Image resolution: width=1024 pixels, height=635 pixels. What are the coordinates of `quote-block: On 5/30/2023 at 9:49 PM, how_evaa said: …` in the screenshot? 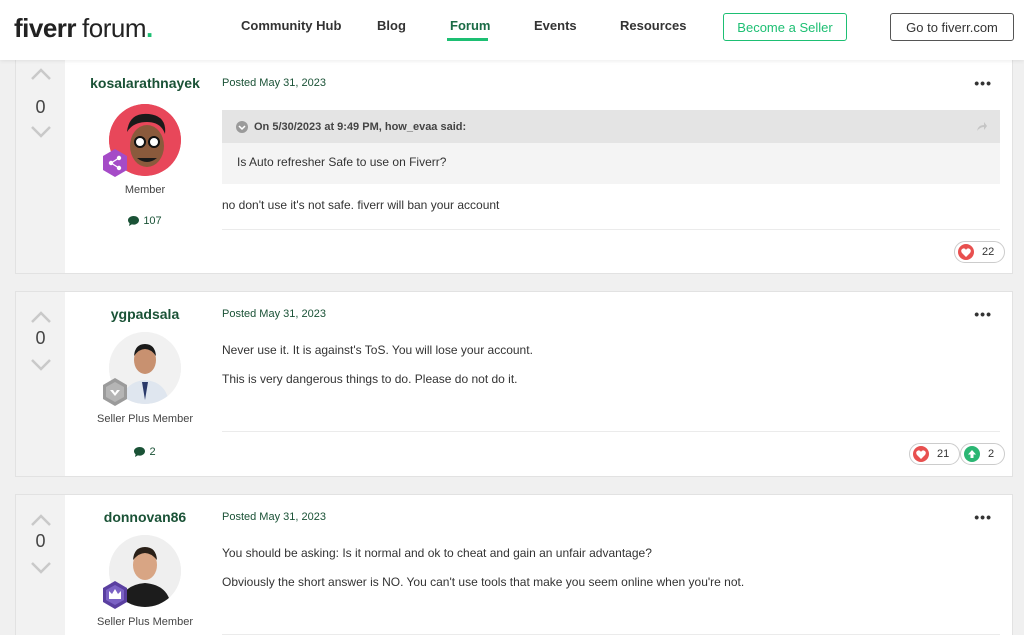 It's located at (611, 147).